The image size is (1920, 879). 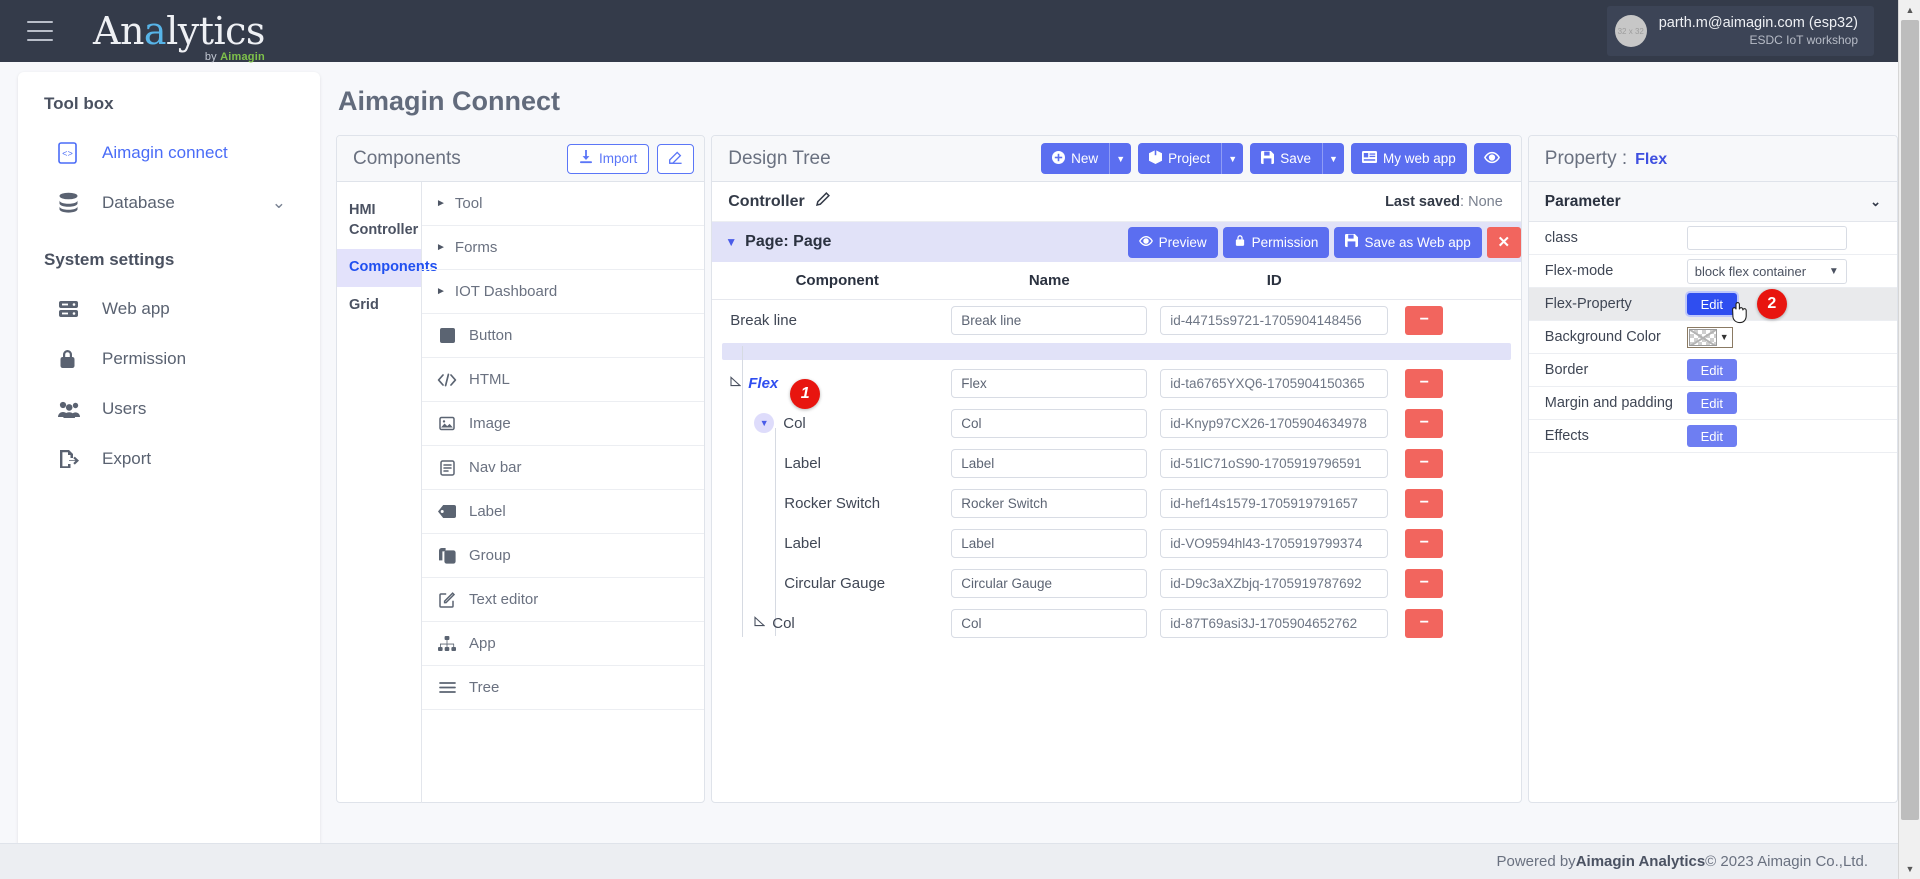 What do you see at coordinates (482, 643) in the screenshot?
I see `component-item-label: App` at bounding box center [482, 643].